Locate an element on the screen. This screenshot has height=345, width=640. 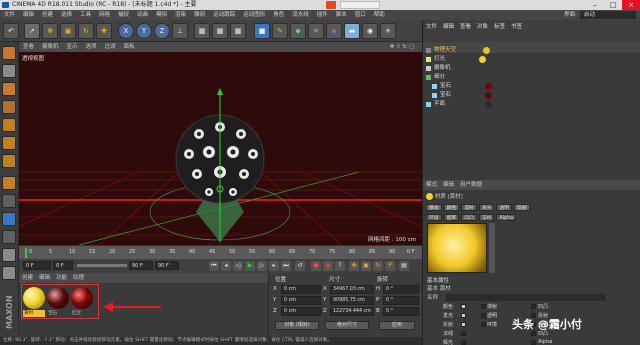
channel-tab: 烟雾 is located at coordinates (451, 217).